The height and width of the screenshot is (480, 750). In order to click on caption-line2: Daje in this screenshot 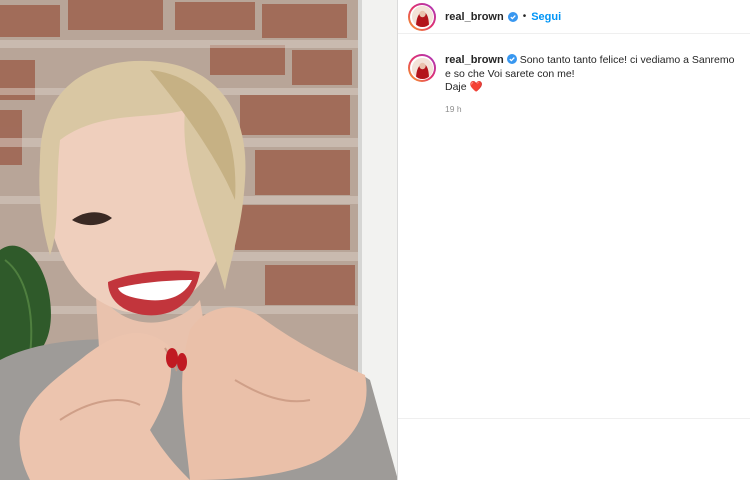, I will do `click(456, 87)`.